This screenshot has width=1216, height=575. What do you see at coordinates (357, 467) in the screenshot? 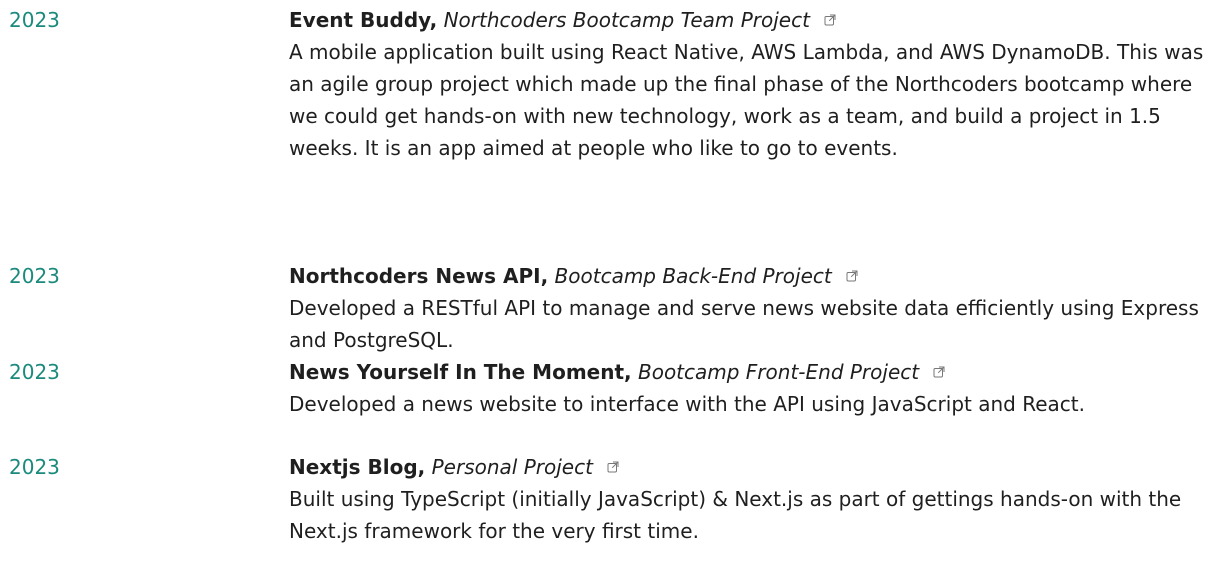
I see `project-title: Nextjs Blog,` at bounding box center [357, 467].